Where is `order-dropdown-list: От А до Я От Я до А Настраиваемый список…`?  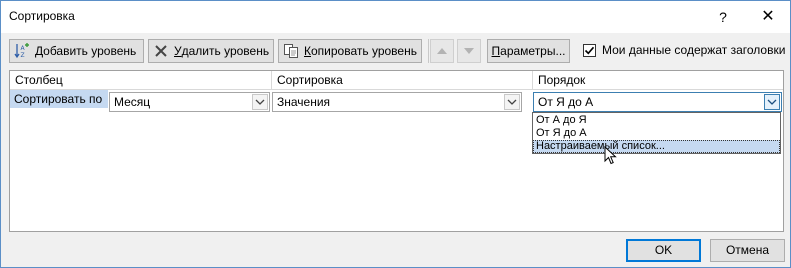 order-dropdown-list: От А до Я От Я до А Настраиваемый список… is located at coordinates (656, 133).